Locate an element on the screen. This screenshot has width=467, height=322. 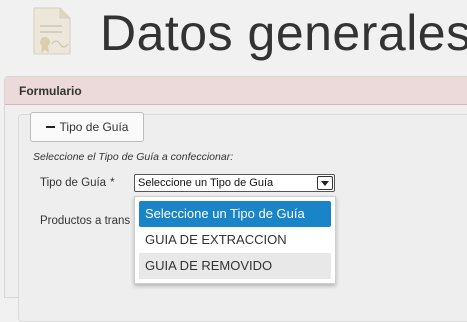
productos-label: Productos a trans is located at coordinates (85, 221).